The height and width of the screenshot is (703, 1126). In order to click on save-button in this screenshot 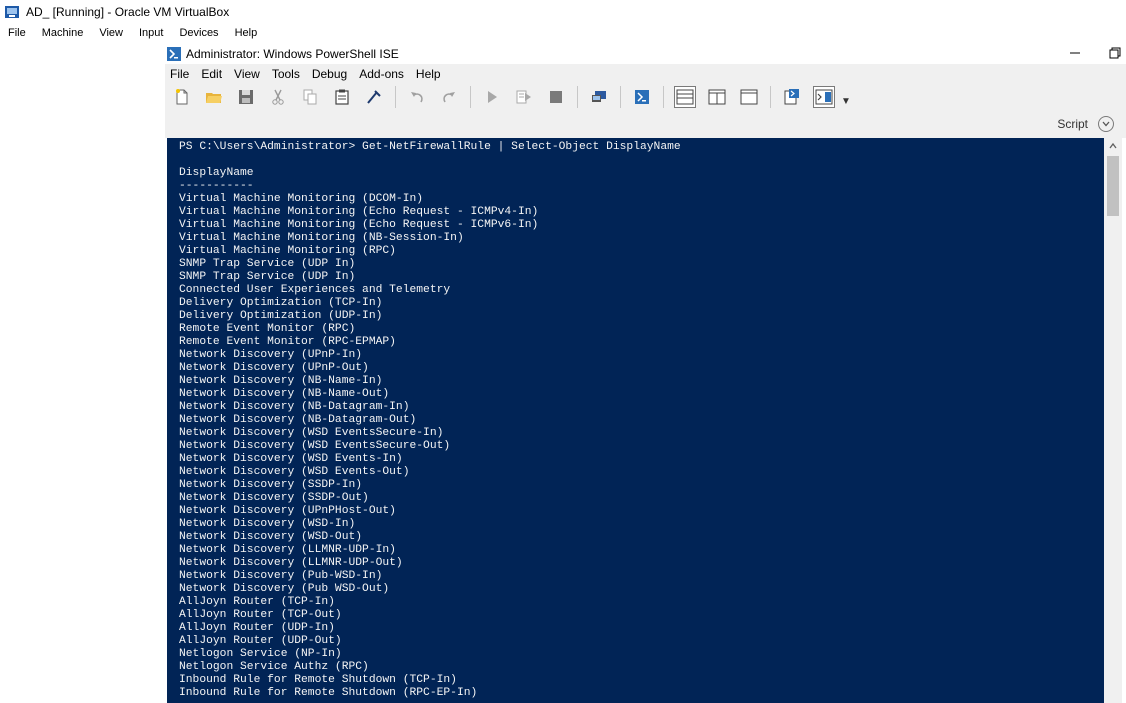, I will do `click(246, 97)`.